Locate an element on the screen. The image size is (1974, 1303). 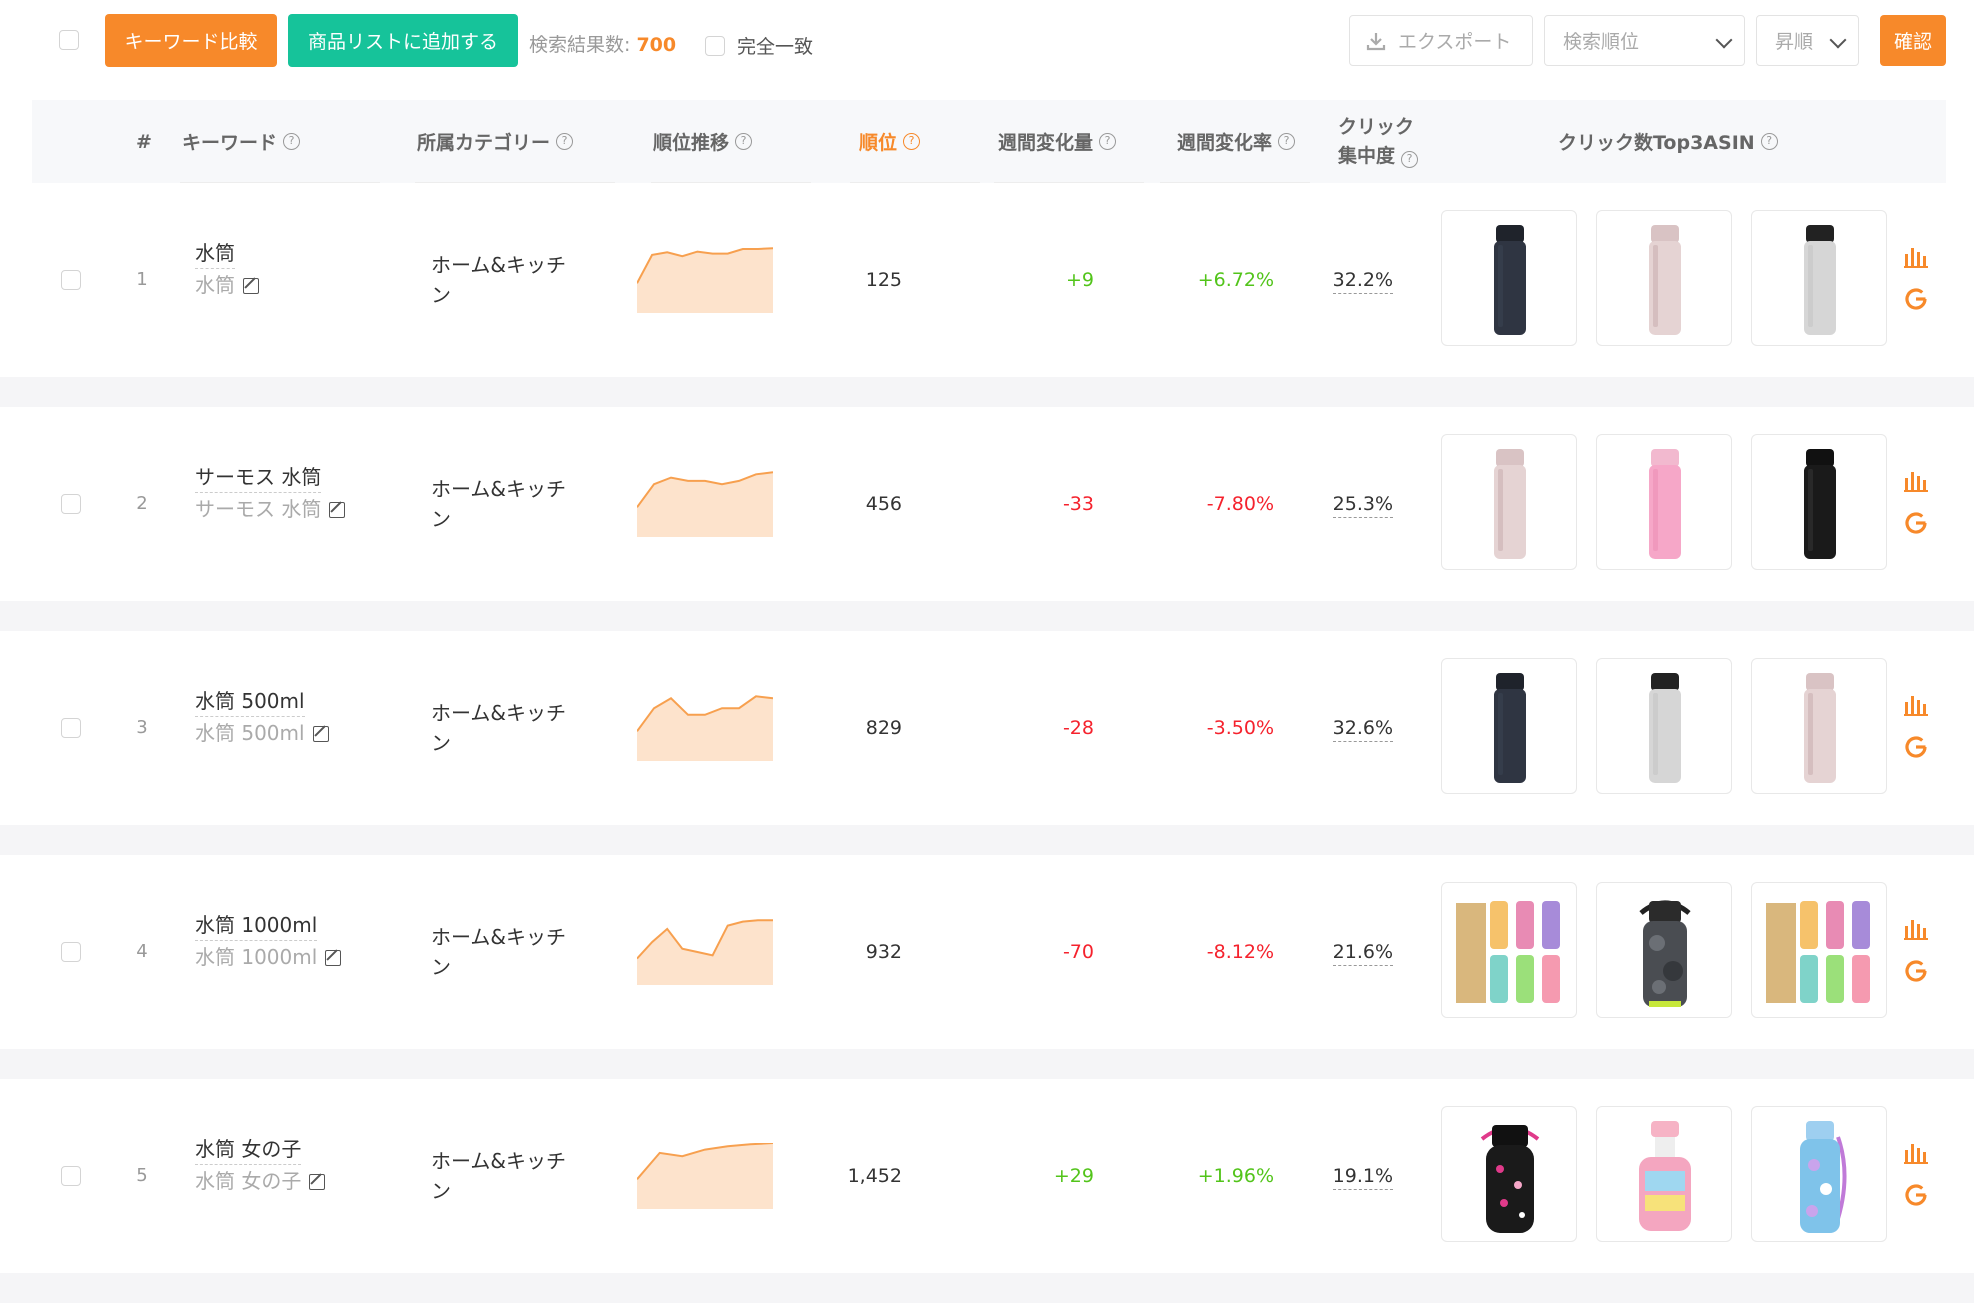
result-label: 検索結果数: is located at coordinates (580, 45).